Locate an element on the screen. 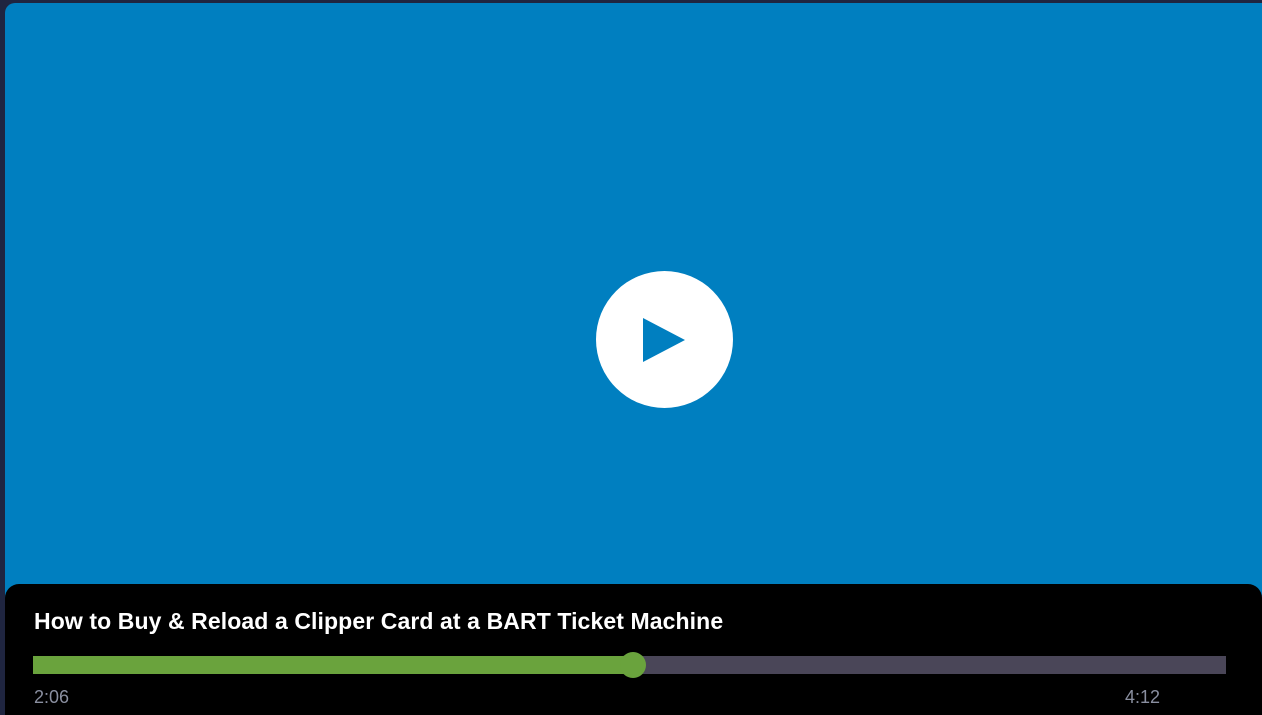  progress-thumb is located at coordinates (633, 665).